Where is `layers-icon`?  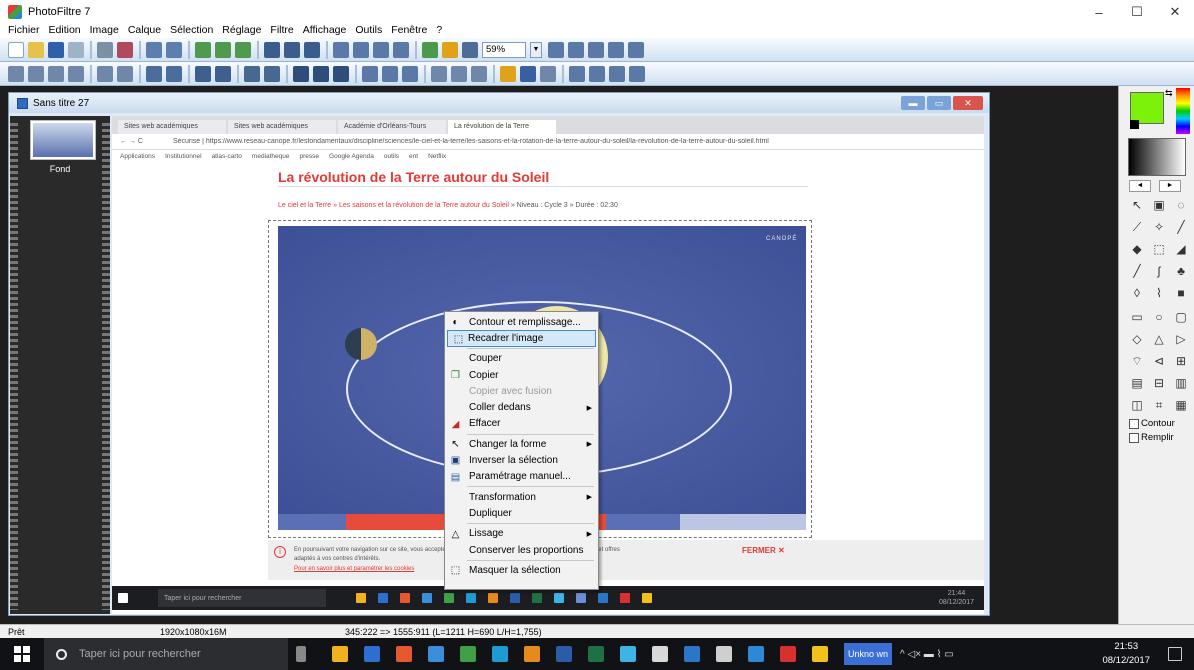 layers-icon is located at coordinates (470, 49).